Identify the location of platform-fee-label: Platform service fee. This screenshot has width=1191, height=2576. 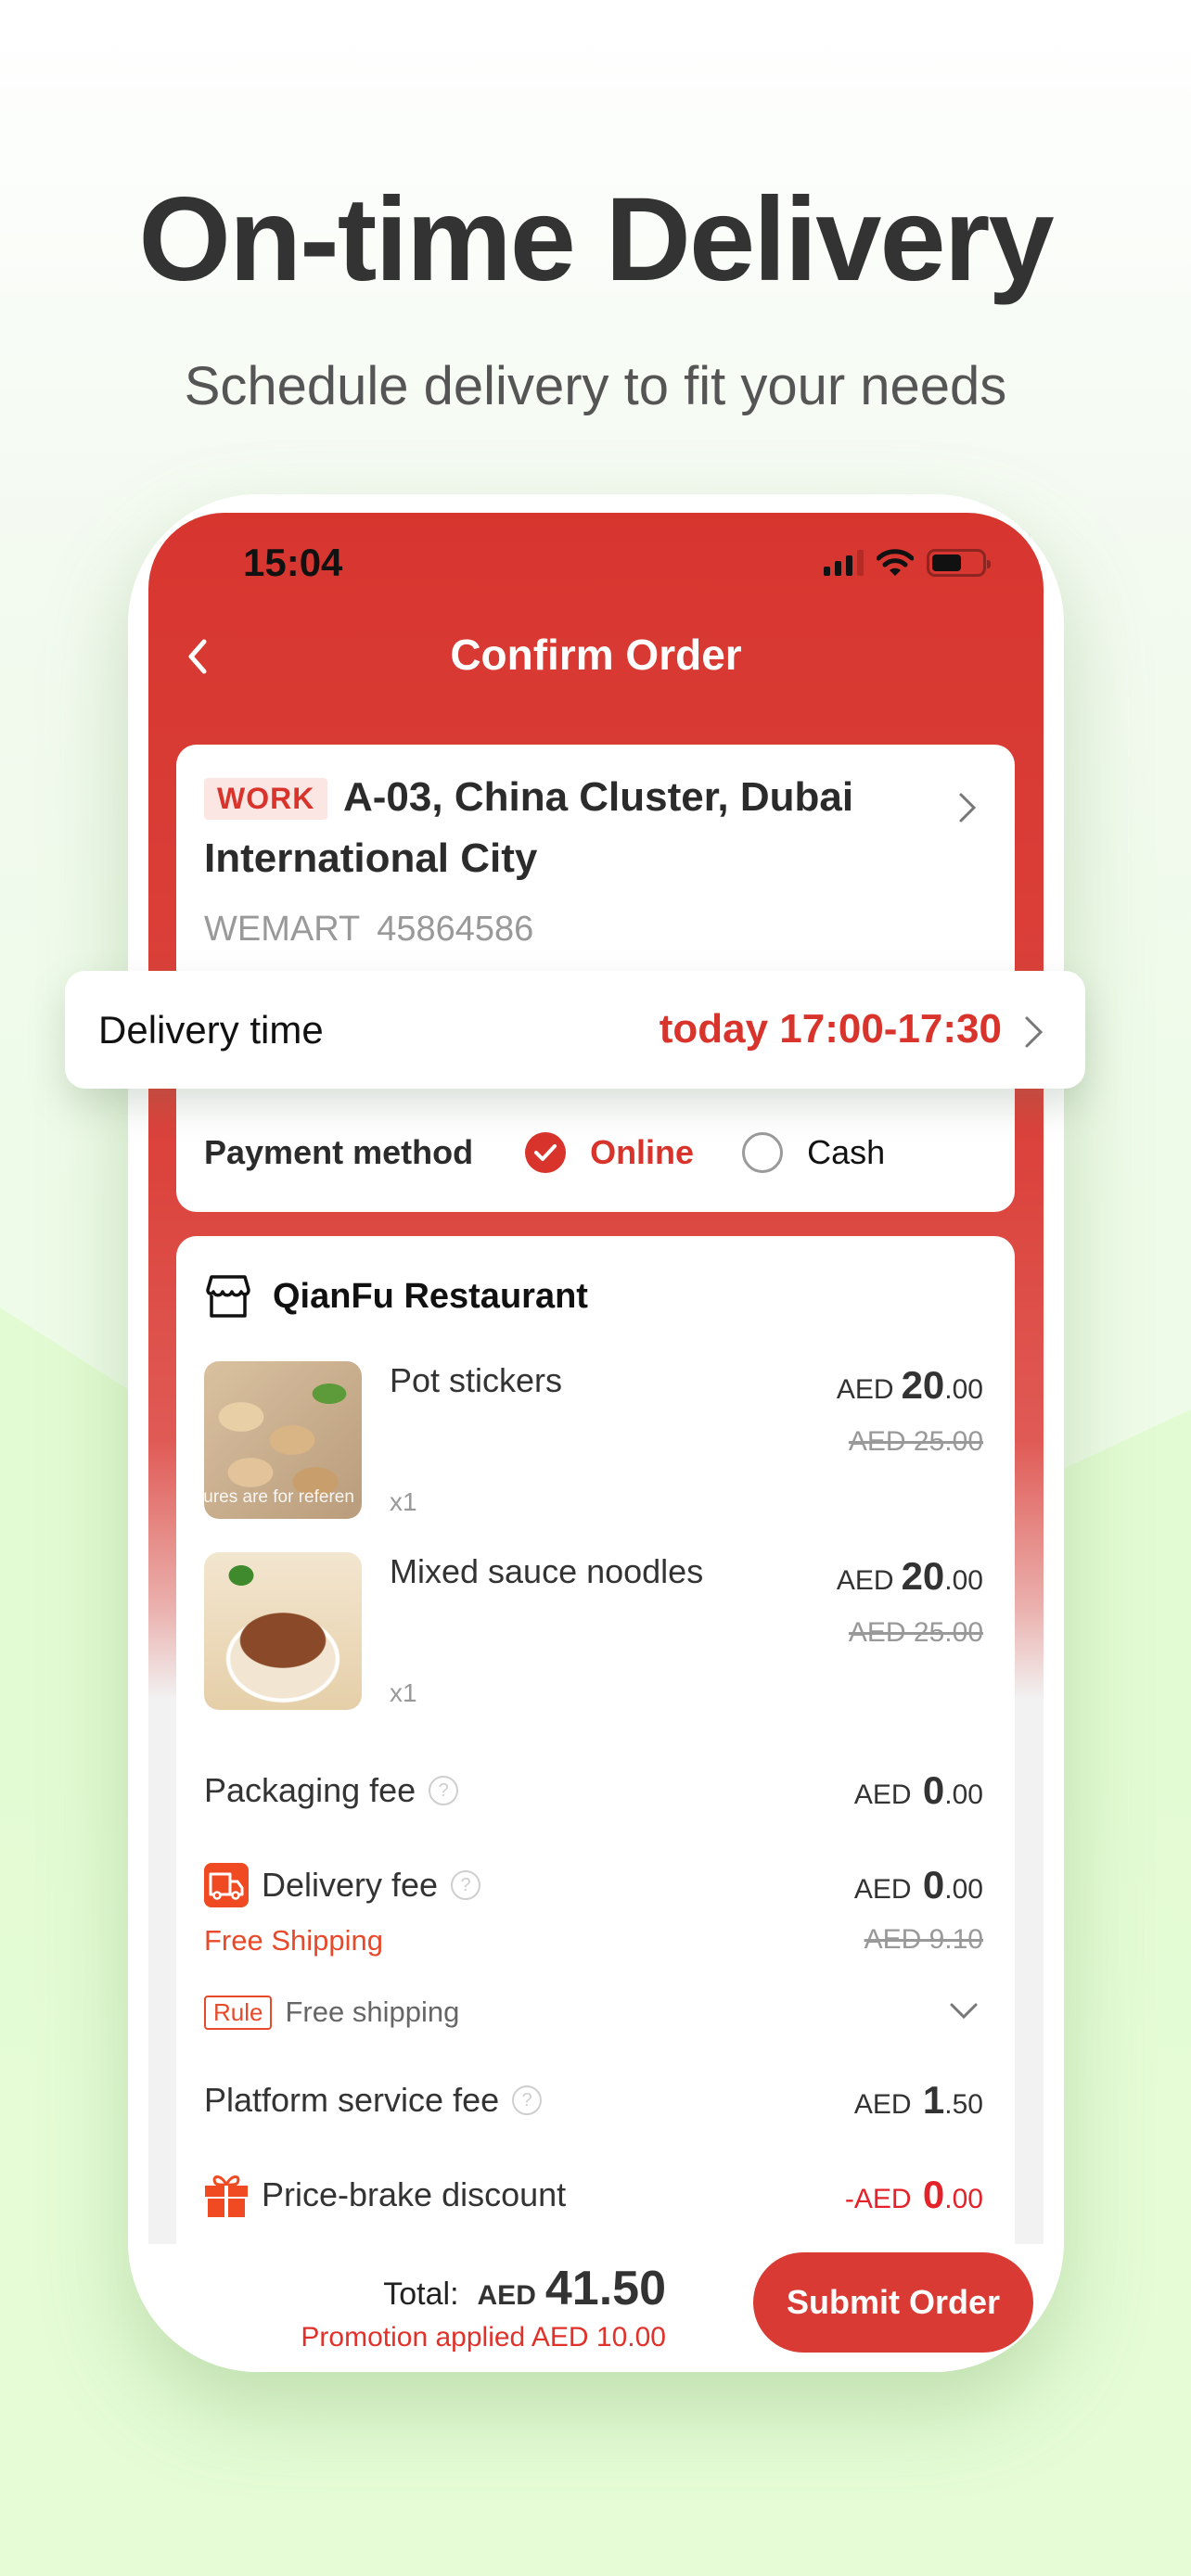
(352, 2100).